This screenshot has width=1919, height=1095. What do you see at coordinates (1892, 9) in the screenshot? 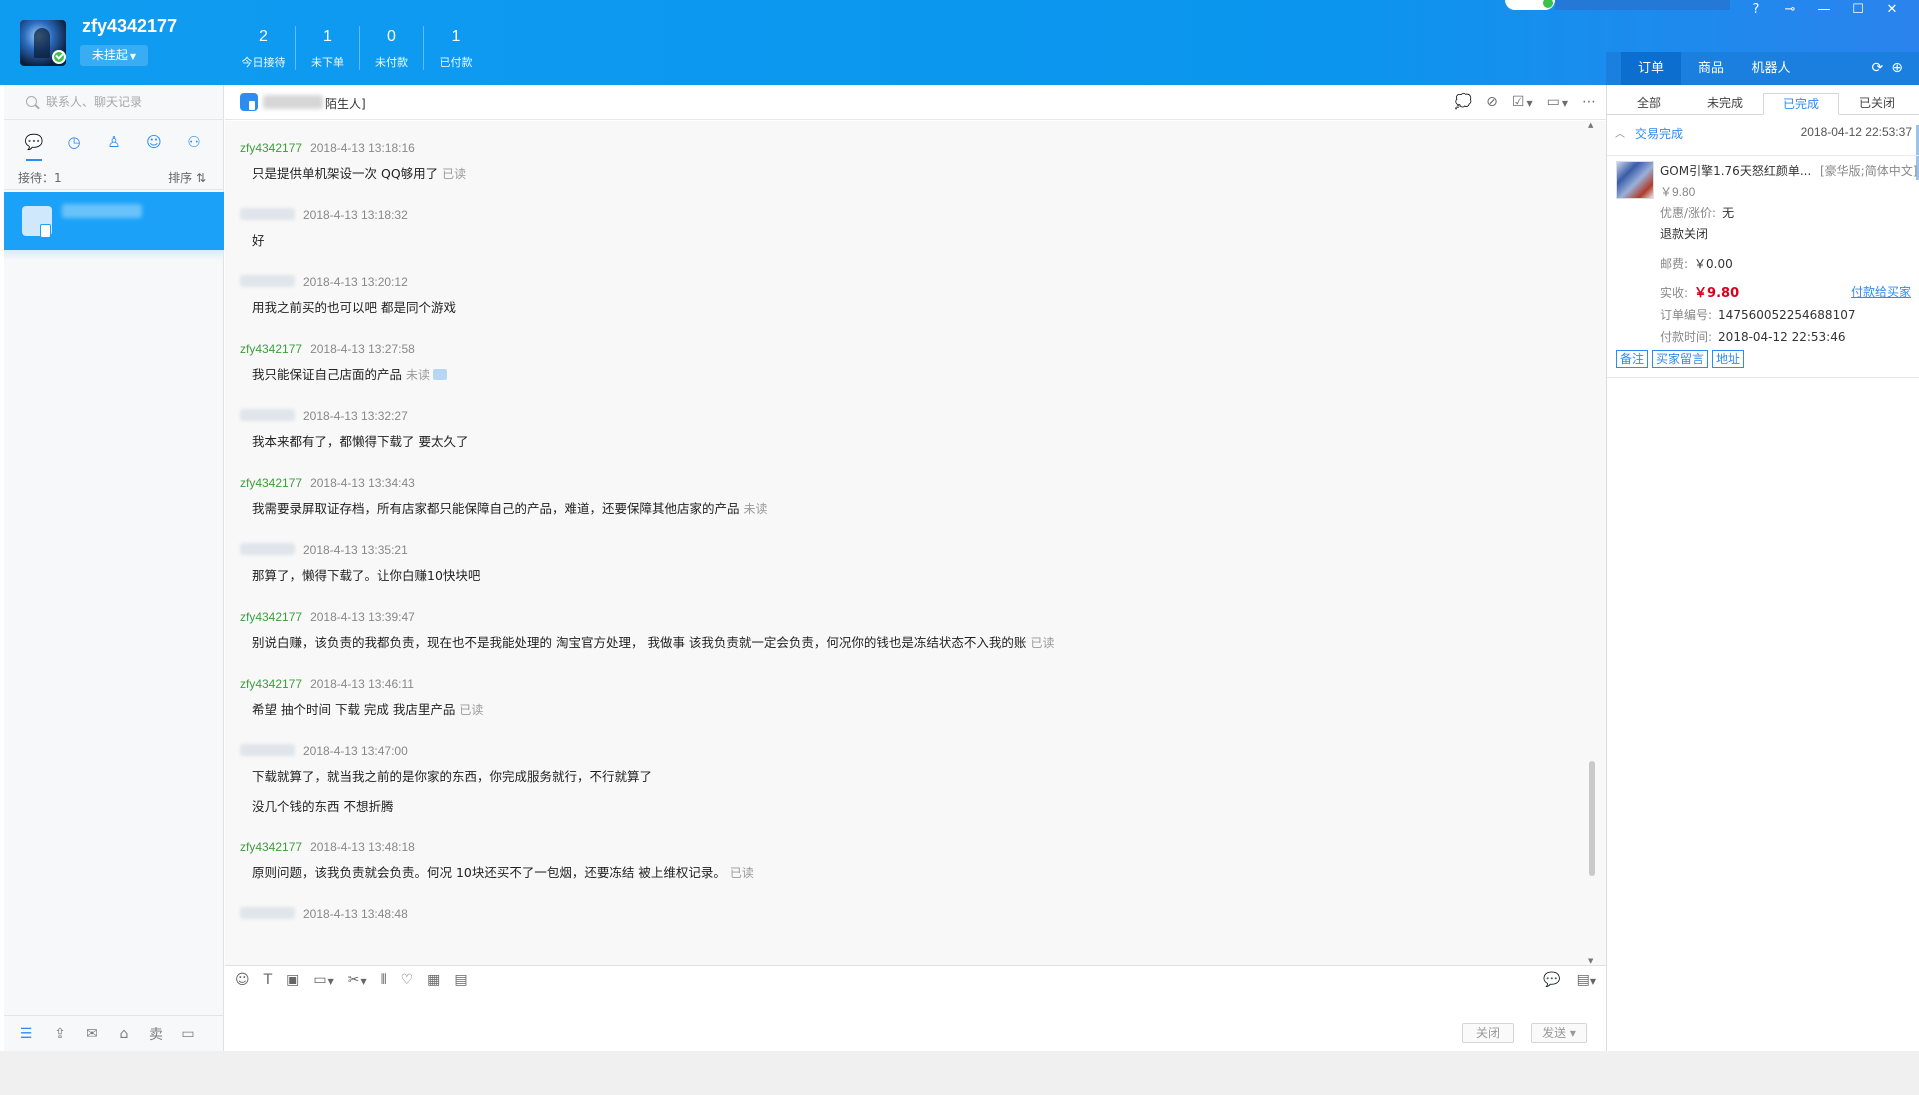
I see `close-icon: ✕` at bounding box center [1892, 9].